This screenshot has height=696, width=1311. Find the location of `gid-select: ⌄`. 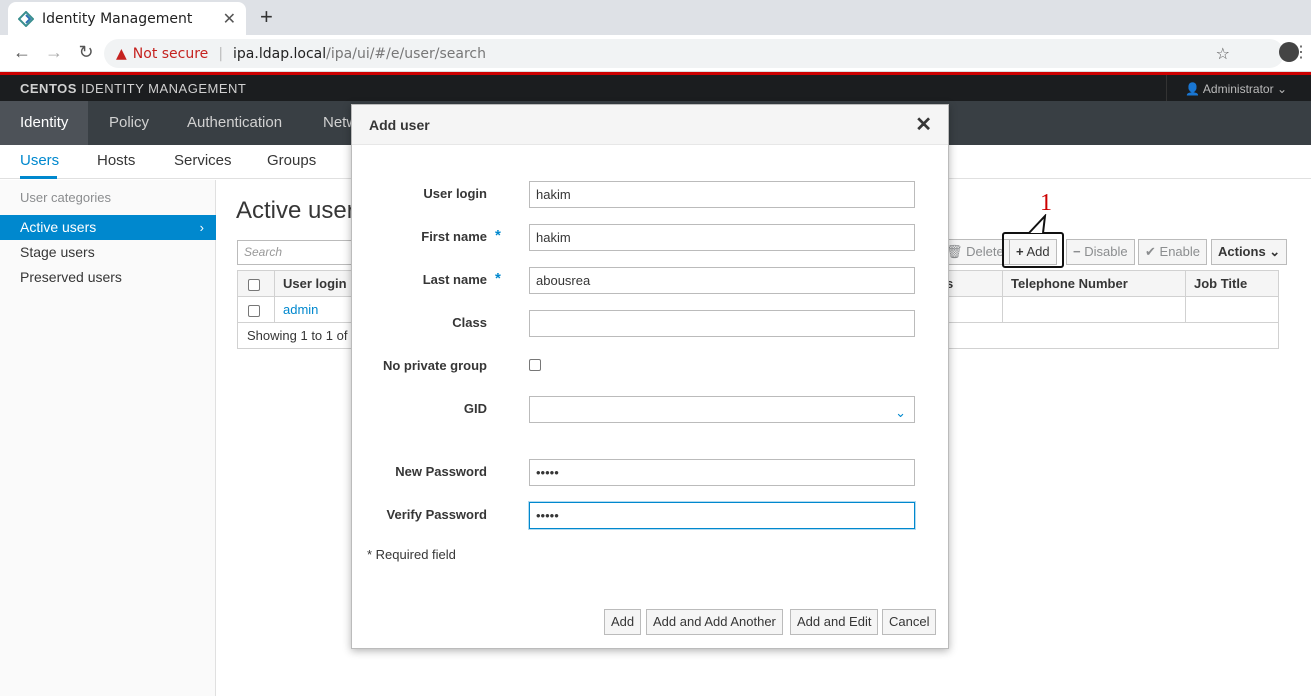

gid-select: ⌄ is located at coordinates (722, 409).